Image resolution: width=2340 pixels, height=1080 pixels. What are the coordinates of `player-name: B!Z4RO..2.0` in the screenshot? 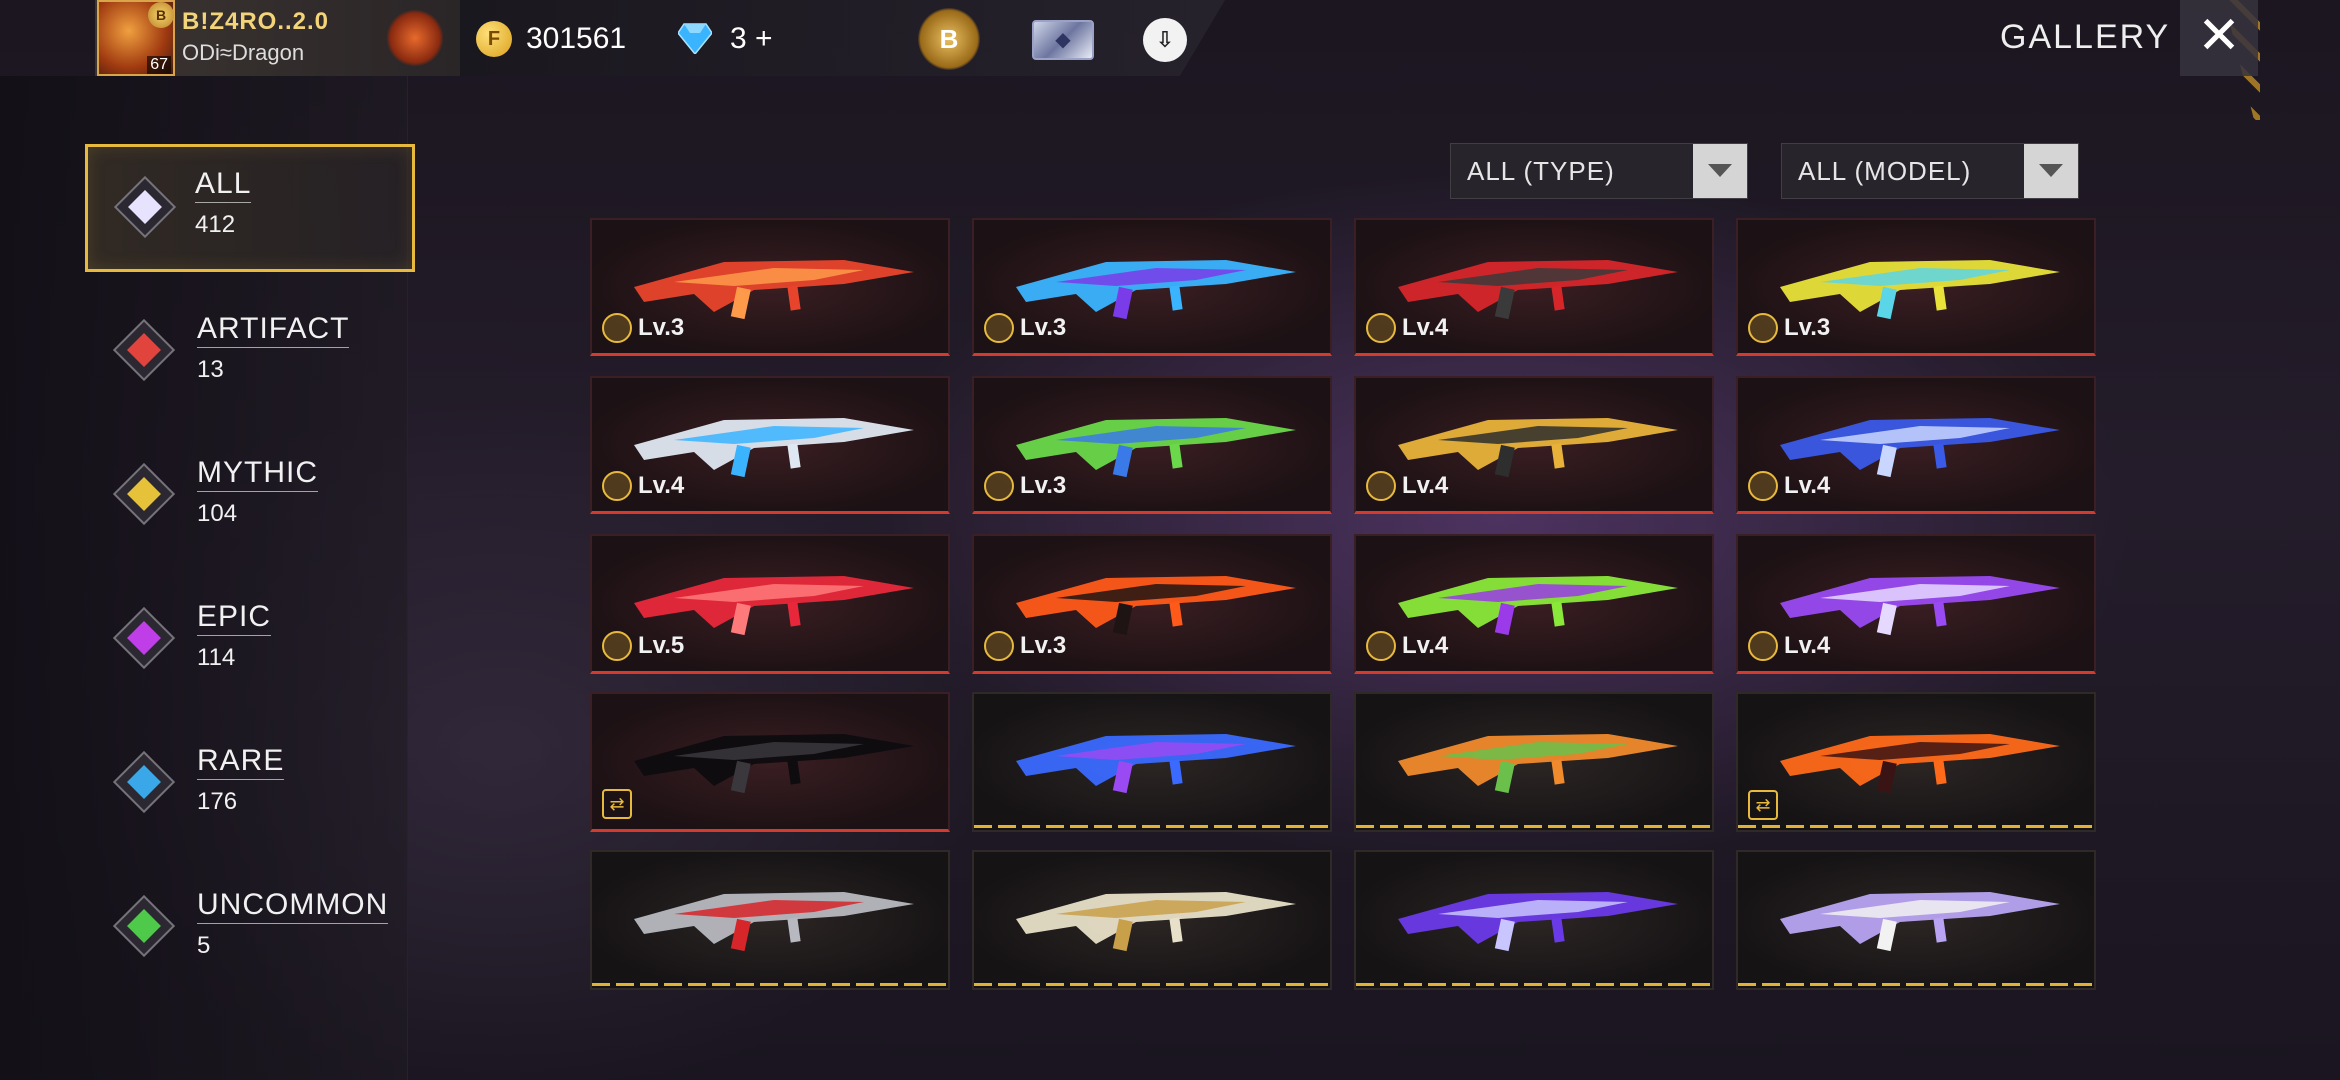 It's located at (256, 21).